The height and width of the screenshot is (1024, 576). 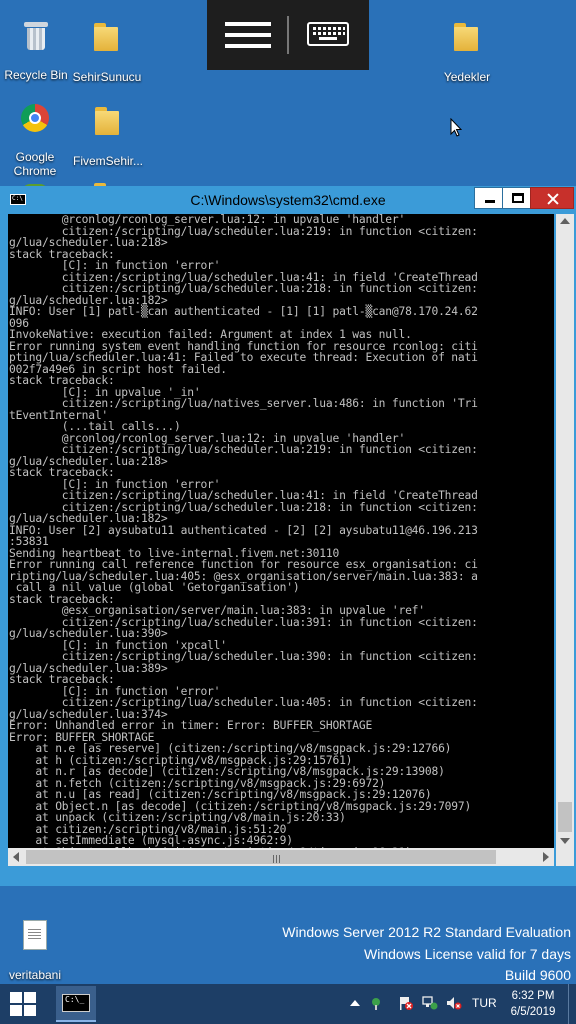 I want to click on taskbar-cmd-label: C:\_, so click(x=76, y=1003).